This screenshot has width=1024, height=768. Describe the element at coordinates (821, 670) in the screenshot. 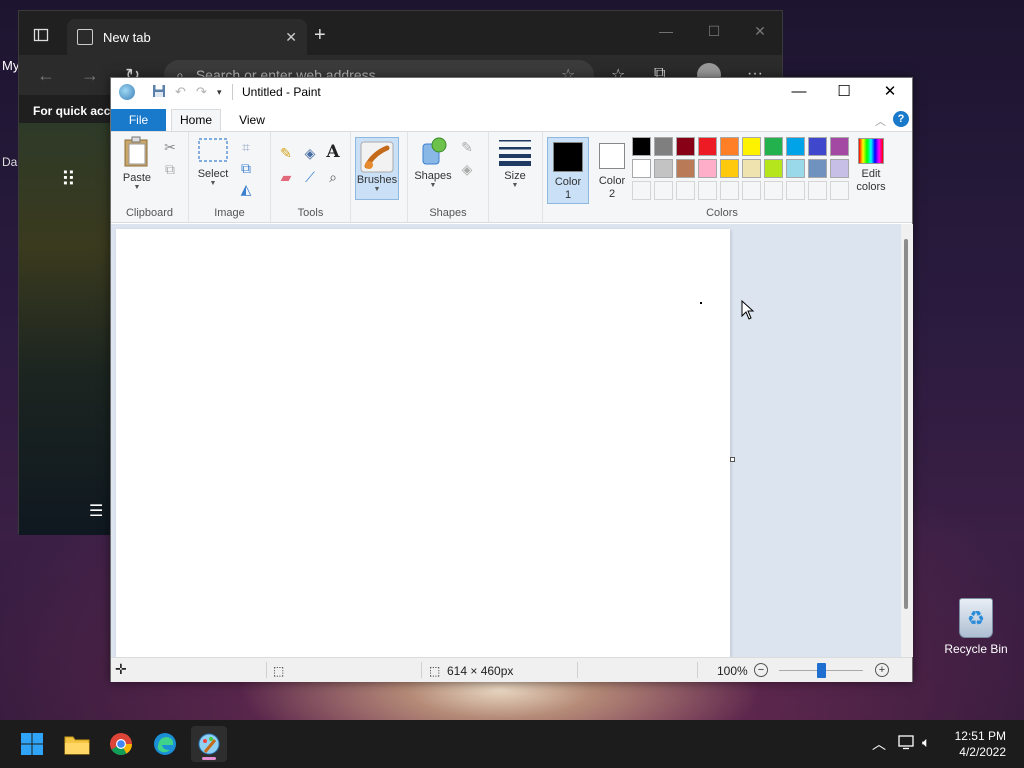

I see `zoom-slider-thumb` at that location.